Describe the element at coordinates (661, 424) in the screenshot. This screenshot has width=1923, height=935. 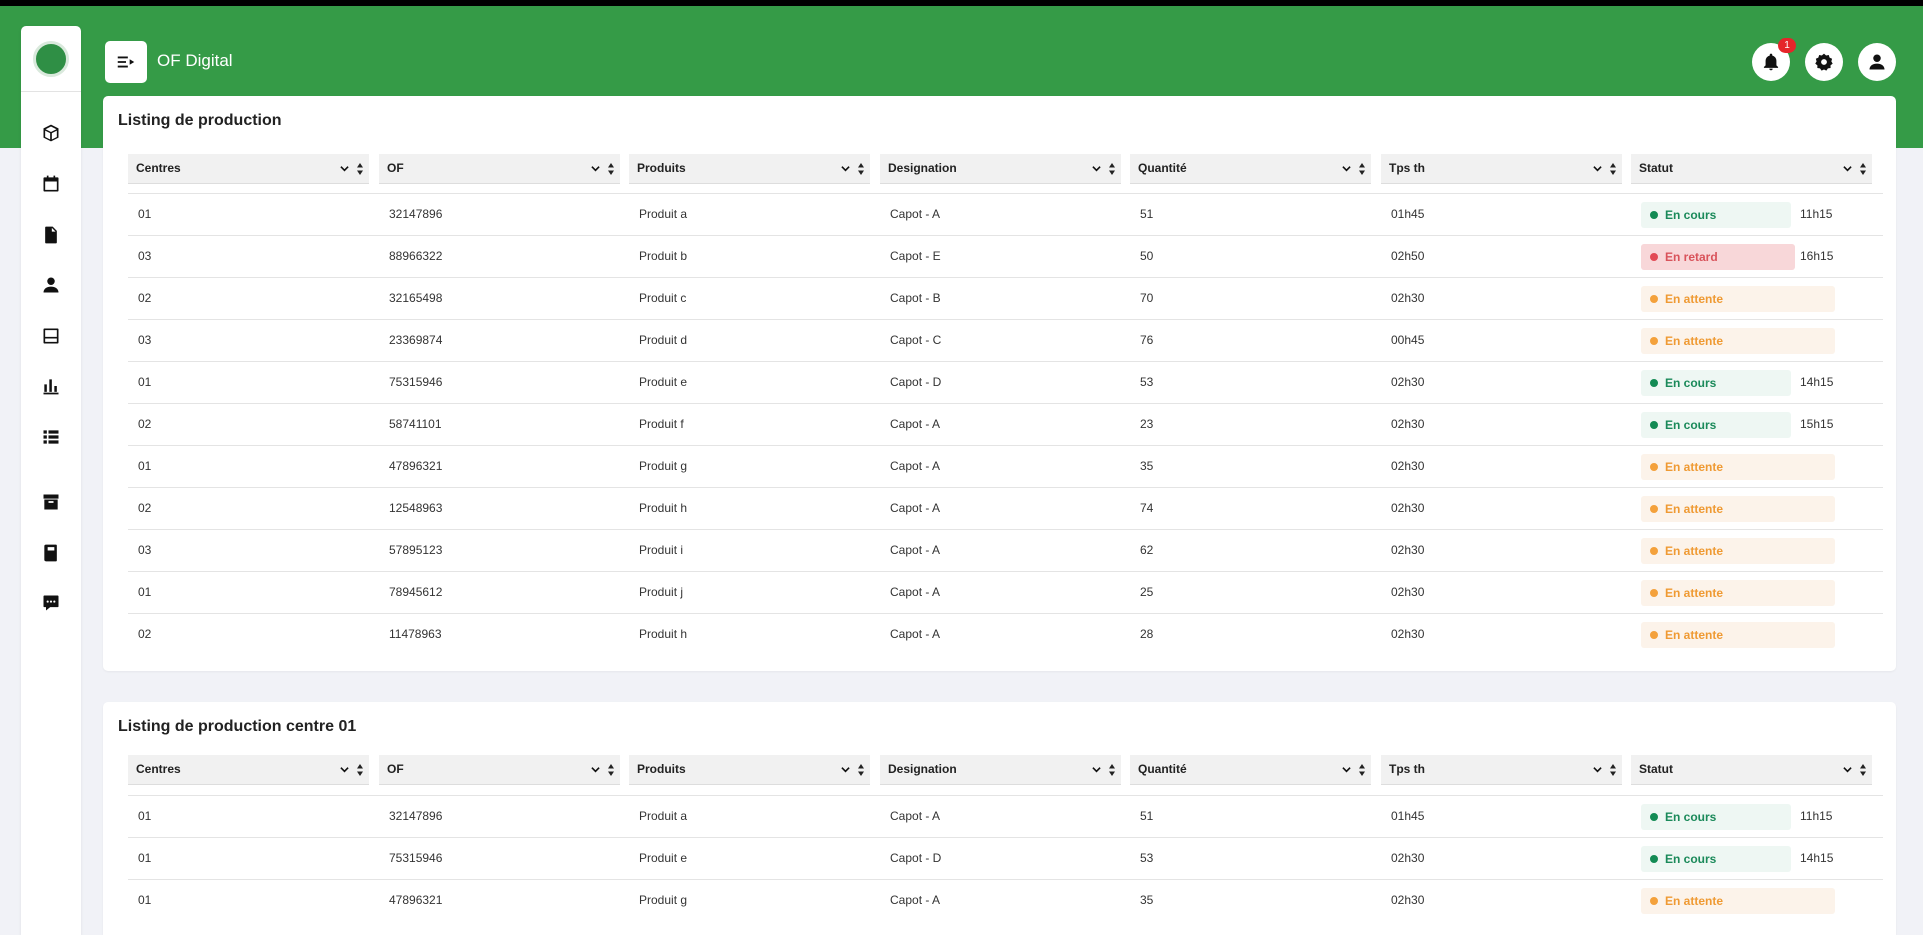
I see `cell-produit: Produit f` at that location.